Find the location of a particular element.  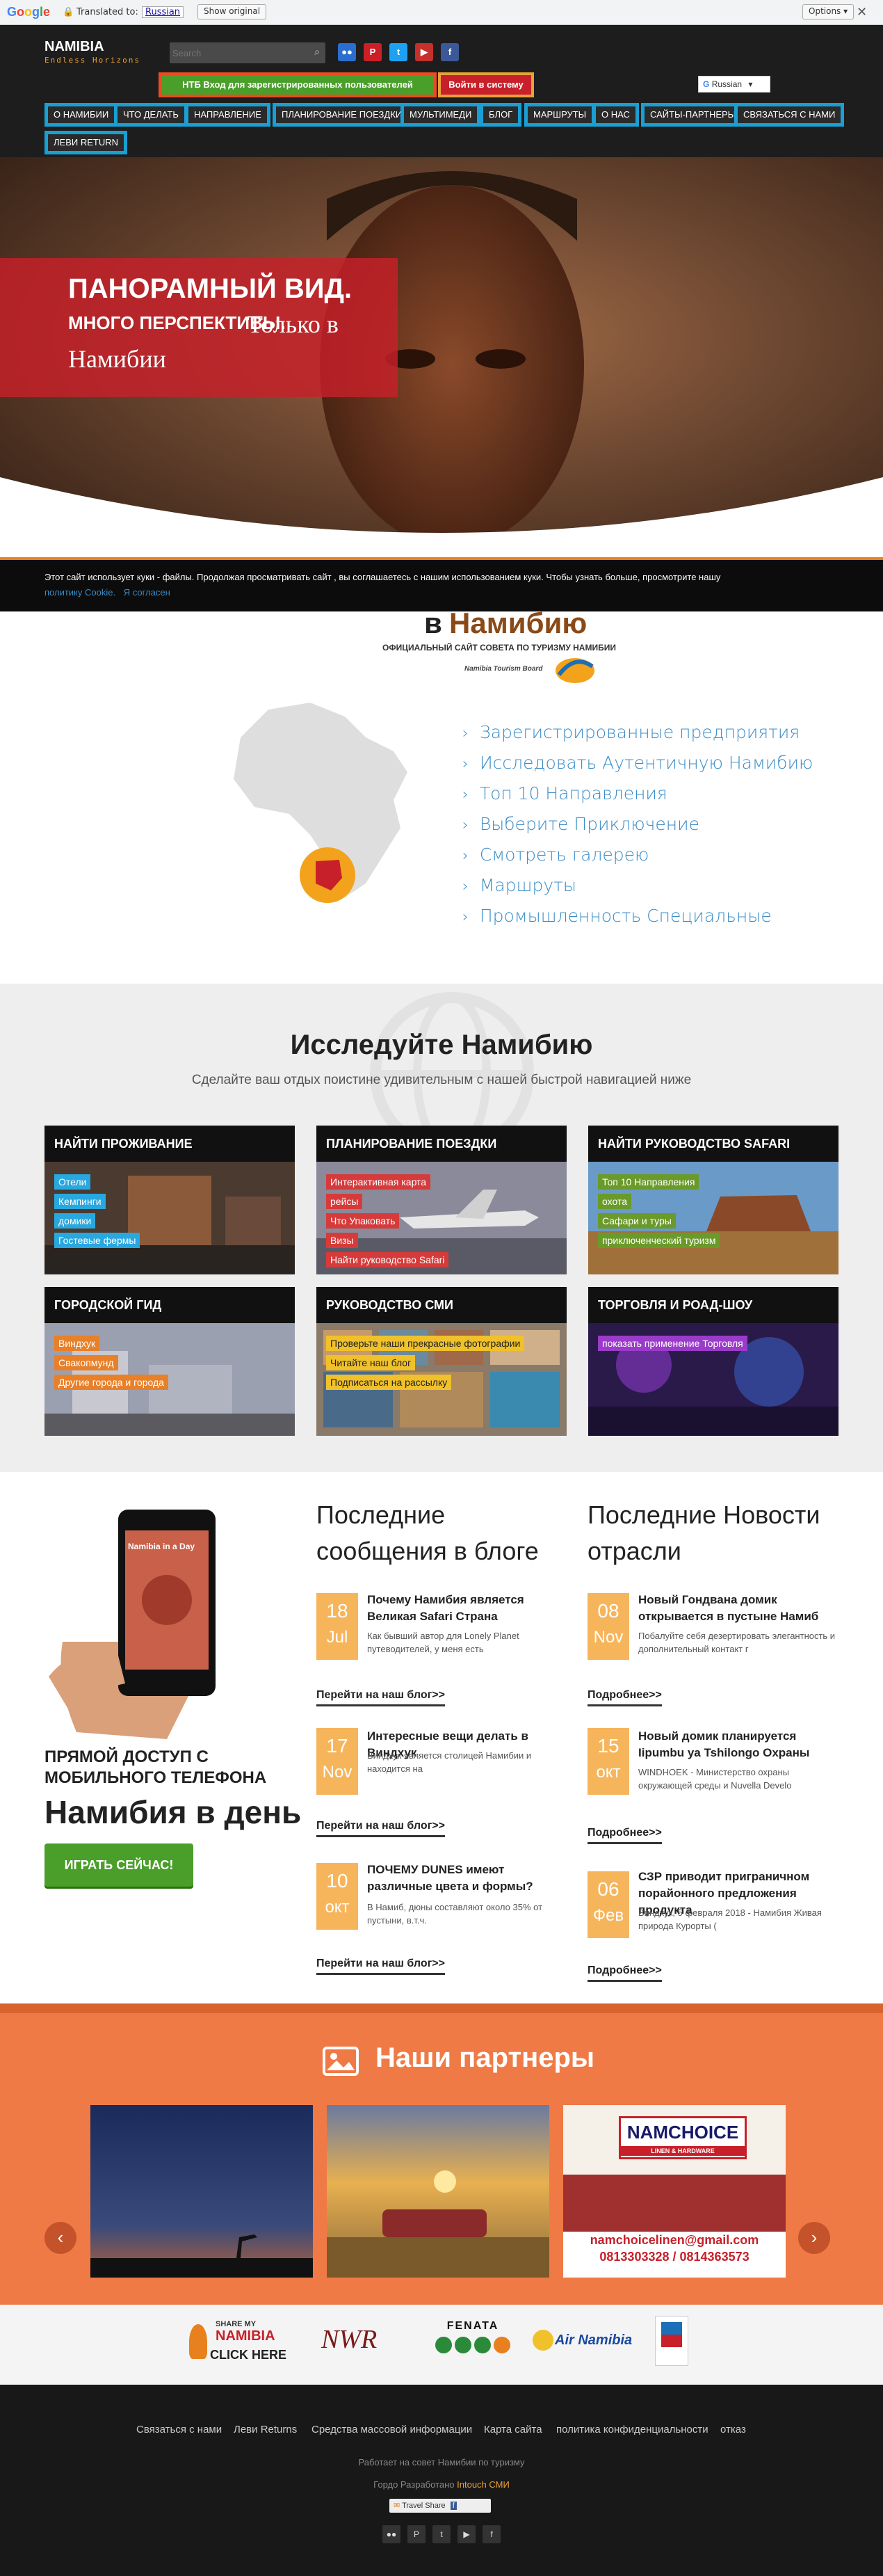

footer-link-sitemap: Карта сайта is located at coordinates (513, 2429).